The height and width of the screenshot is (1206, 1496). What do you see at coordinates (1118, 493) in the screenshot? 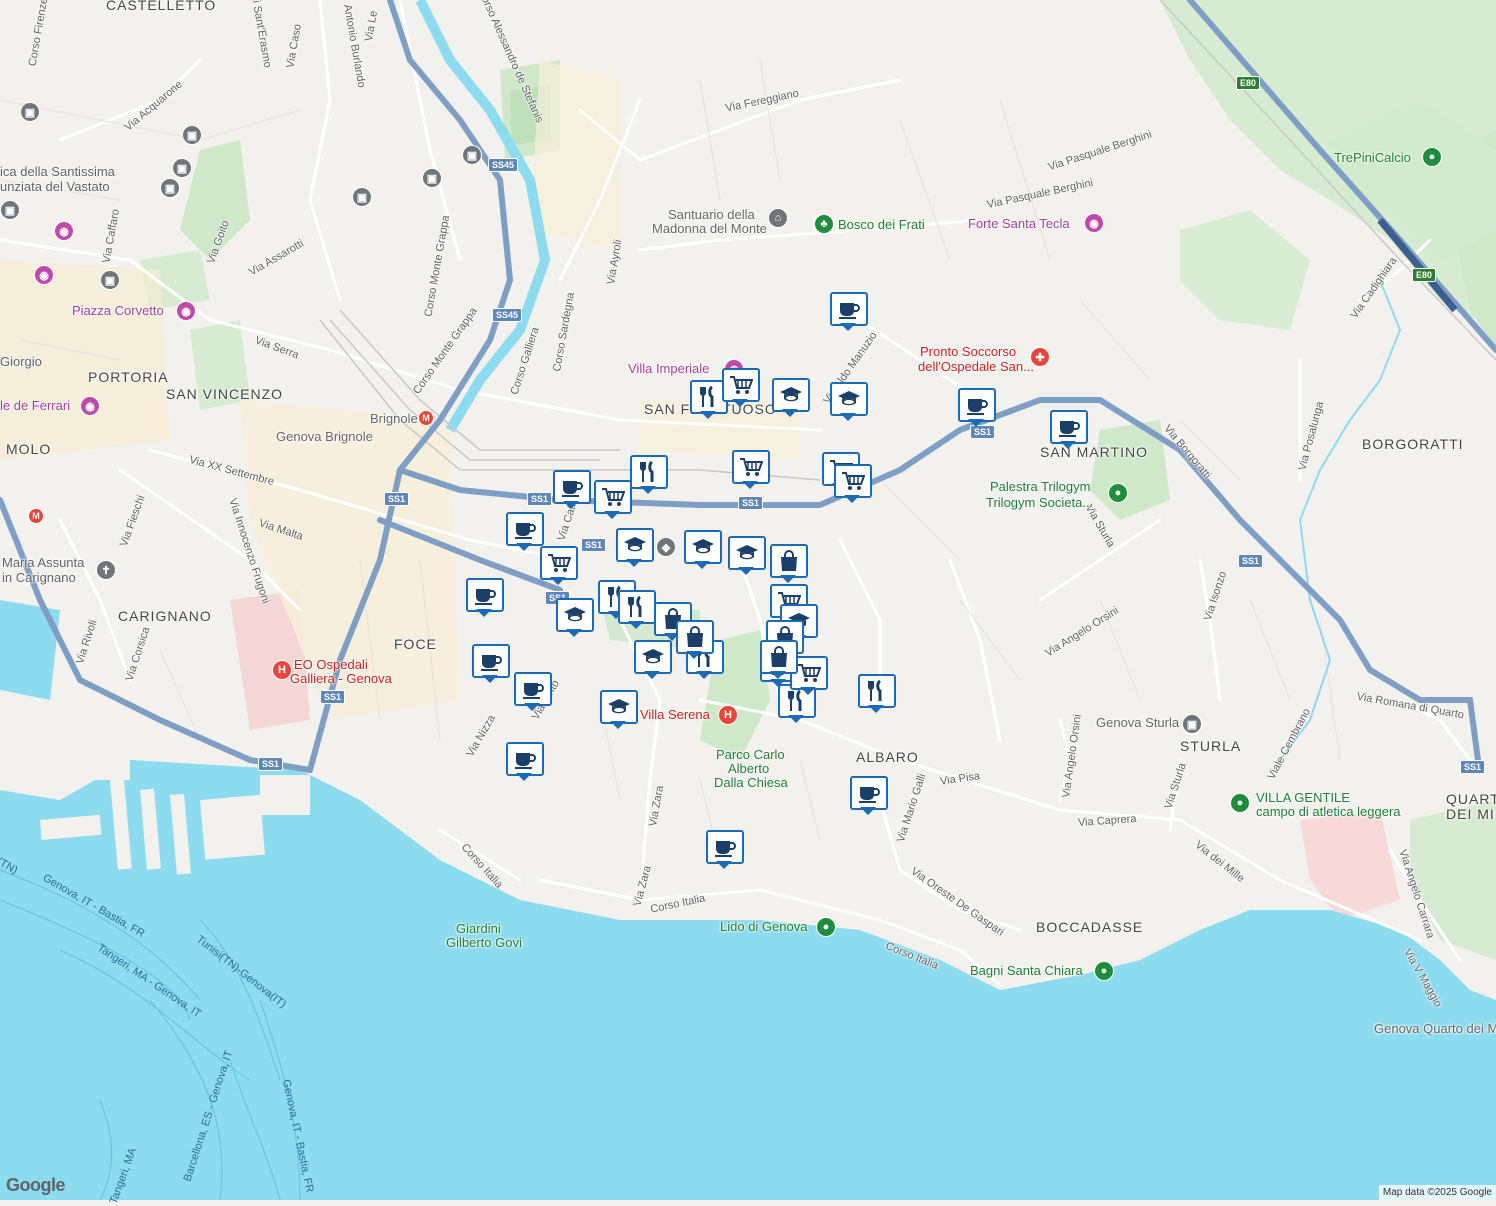
I see `gym-icon: ●` at bounding box center [1118, 493].